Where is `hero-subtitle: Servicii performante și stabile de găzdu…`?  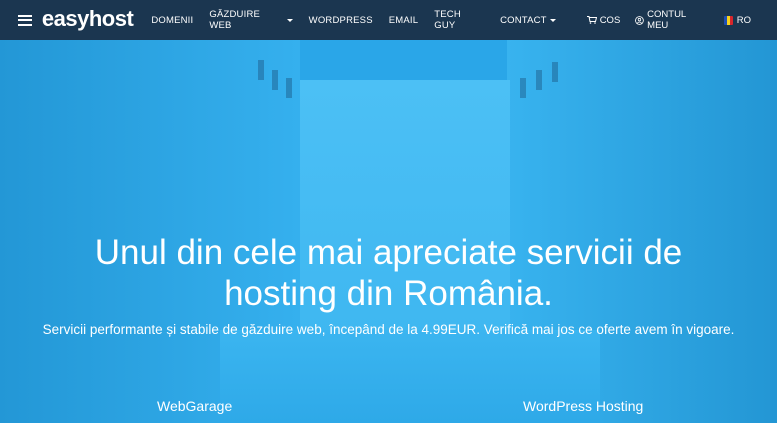
hero-subtitle: Servicii performante și stabile de găzdu… is located at coordinates (388, 329).